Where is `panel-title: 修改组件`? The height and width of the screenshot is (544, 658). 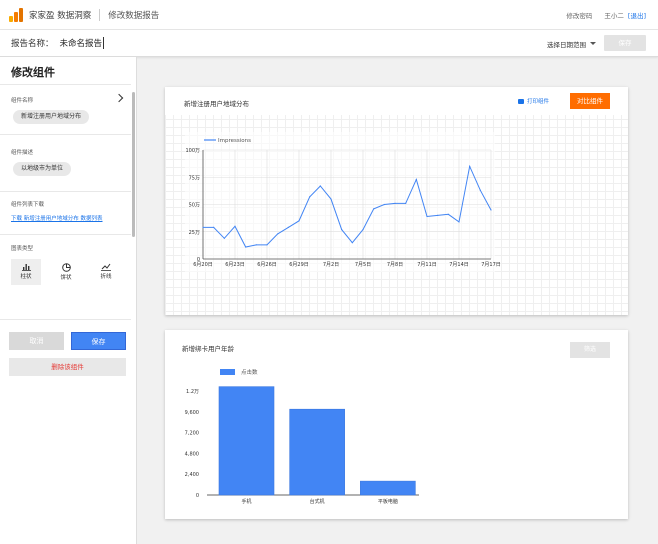
panel-title: 修改组件 is located at coordinates (33, 72).